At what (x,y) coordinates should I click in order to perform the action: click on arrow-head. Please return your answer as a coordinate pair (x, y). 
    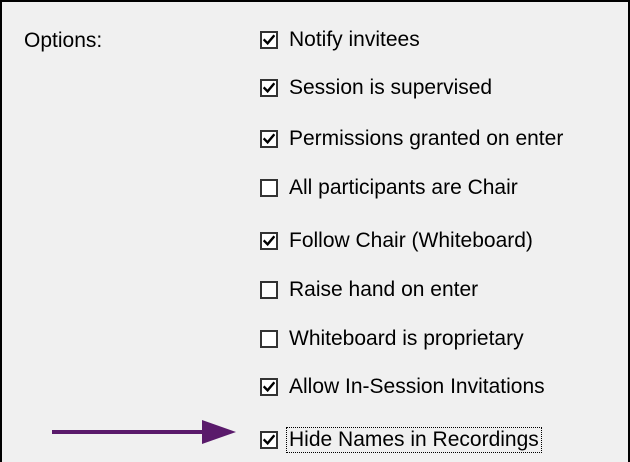
    Looking at the image, I should click on (219, 432).